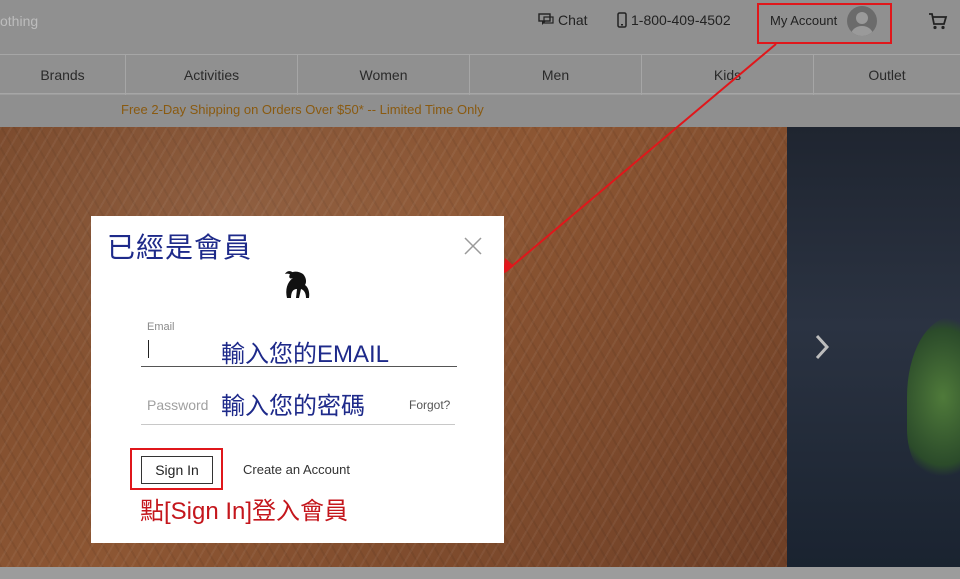 The image size is (960, 579). What do you see at coordinates (148, 349) in the screenshot?
I see `text-caret` at bounding box center [148, 349].